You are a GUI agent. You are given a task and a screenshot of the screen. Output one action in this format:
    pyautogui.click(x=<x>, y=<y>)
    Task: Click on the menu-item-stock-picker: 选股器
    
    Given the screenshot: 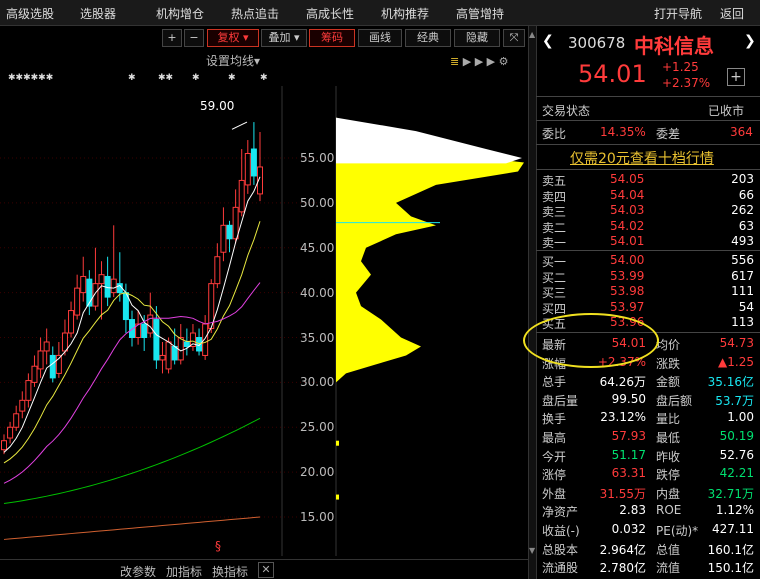 What is the action you would take?
    pyautogui.click(x=98, y=13)
    